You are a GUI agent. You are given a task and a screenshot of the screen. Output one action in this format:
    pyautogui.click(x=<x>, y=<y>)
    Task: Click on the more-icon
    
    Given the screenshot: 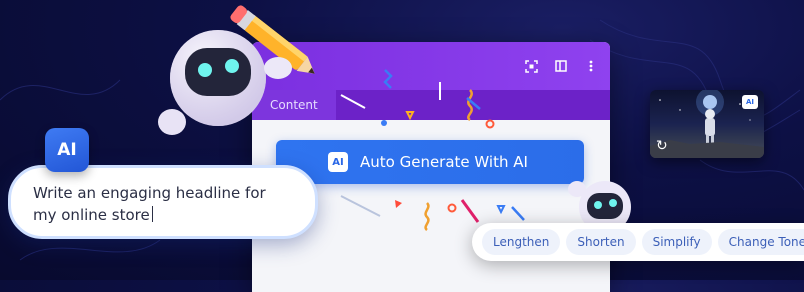 What is the action you would take?
    pyautogui.click(x=591, y=66)
    